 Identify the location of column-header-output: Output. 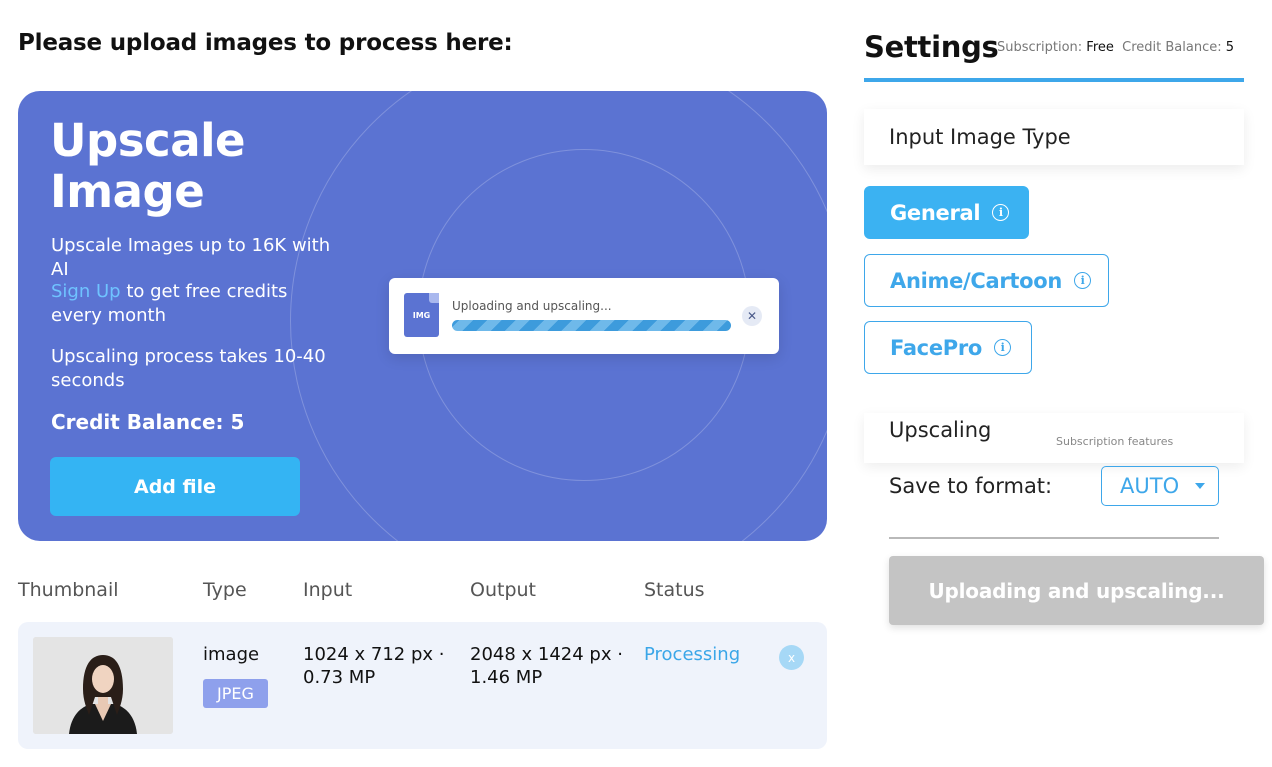
(503, 590).